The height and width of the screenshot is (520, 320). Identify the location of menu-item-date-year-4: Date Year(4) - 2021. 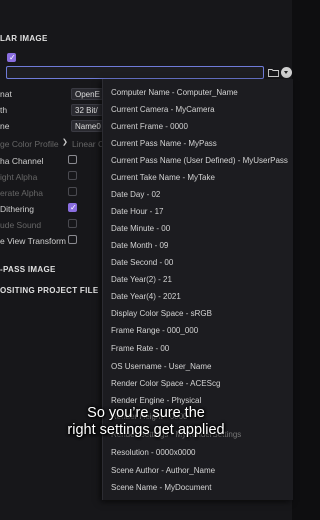
(146, 296).